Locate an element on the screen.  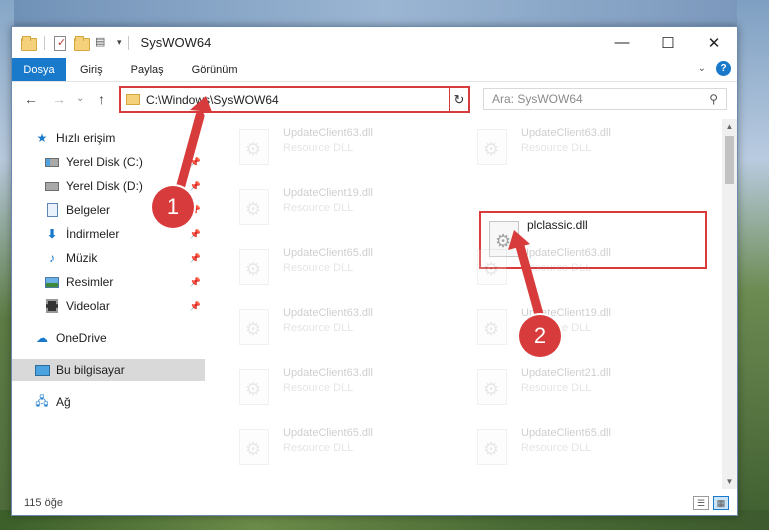
desktop-background-top is located at coordinates (384, 14).